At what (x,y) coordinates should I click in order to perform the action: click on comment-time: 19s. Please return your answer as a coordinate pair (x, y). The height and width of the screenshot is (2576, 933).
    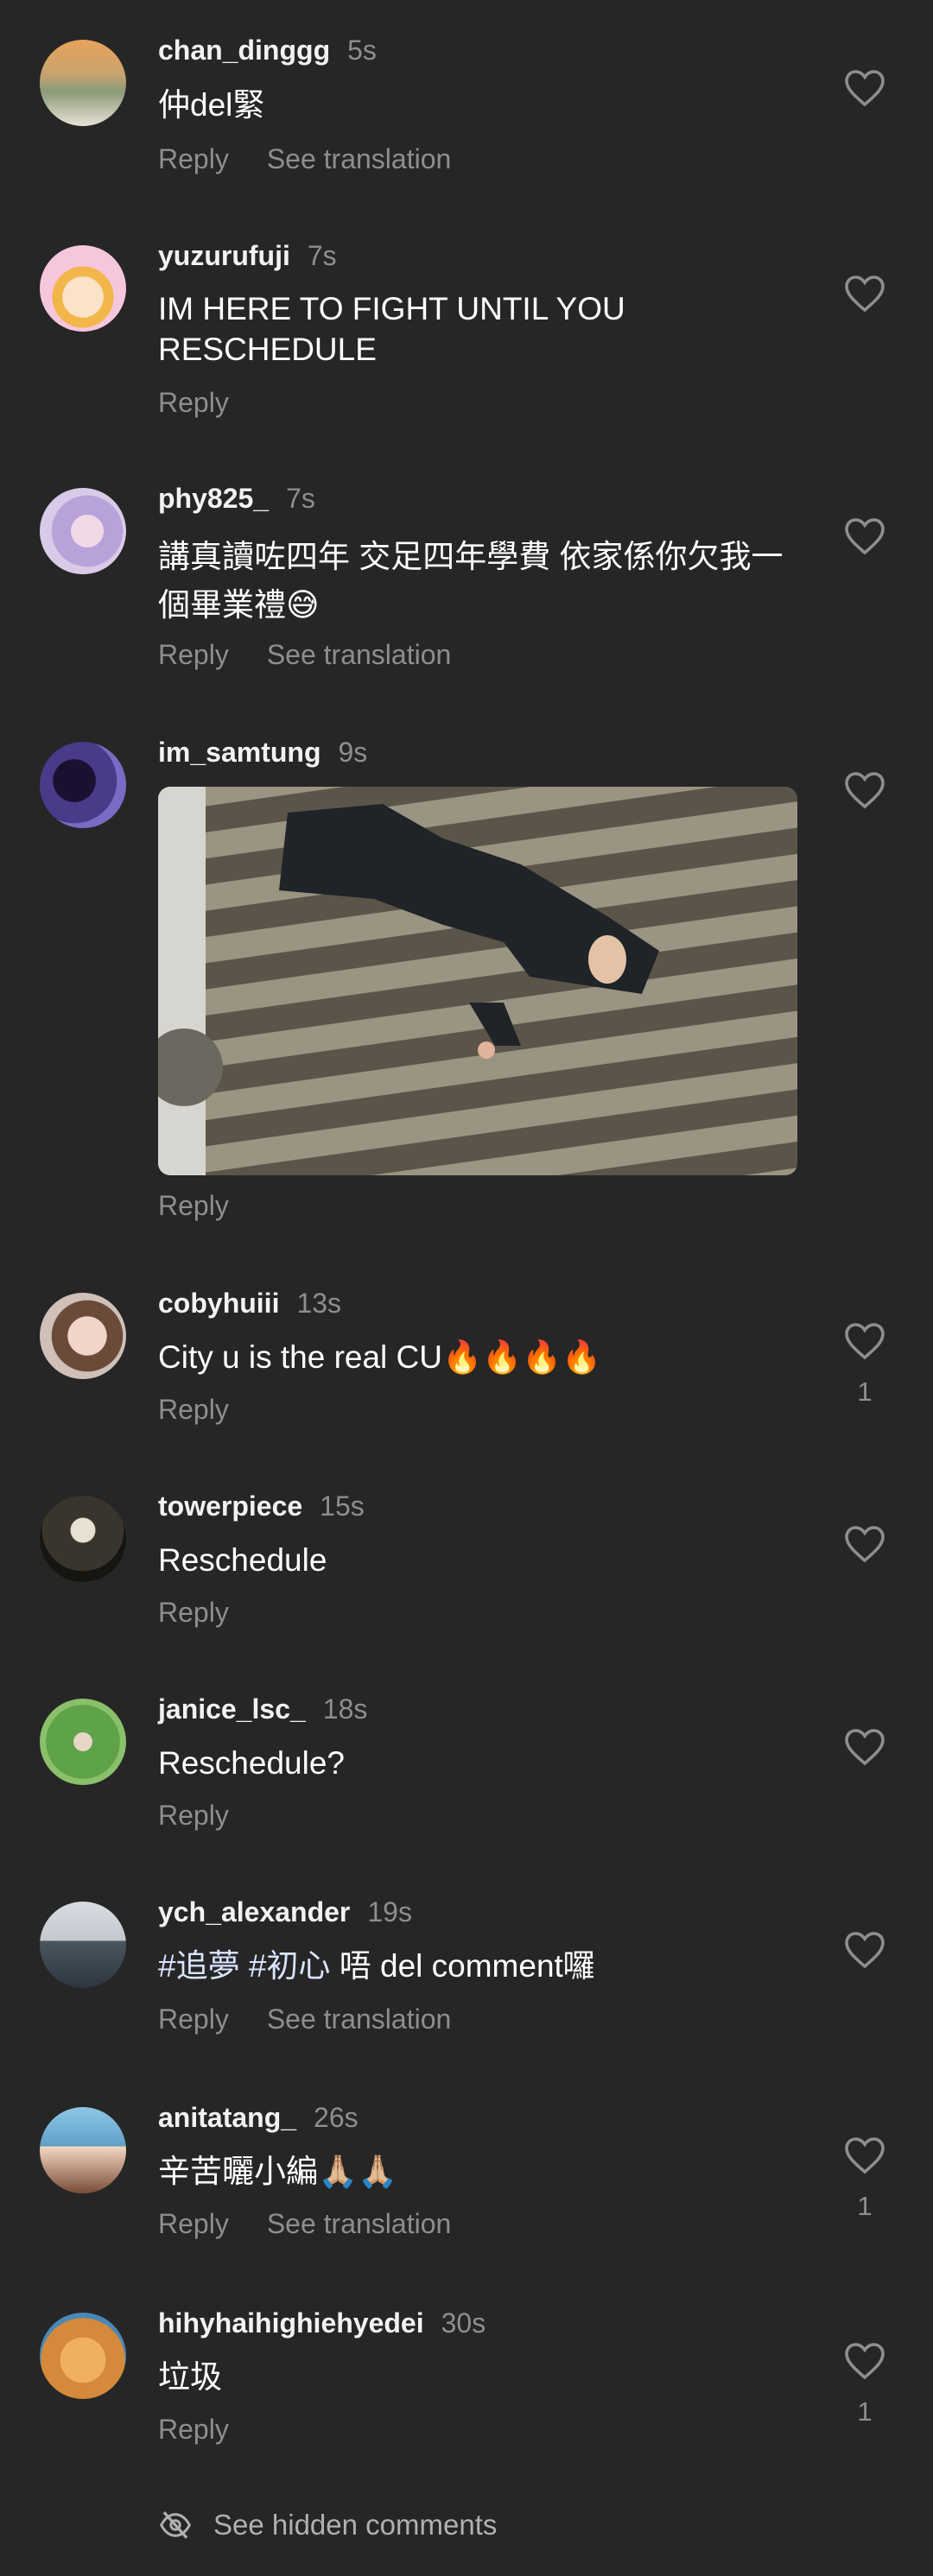
    Looking at the image, I should click on (389, 1911).